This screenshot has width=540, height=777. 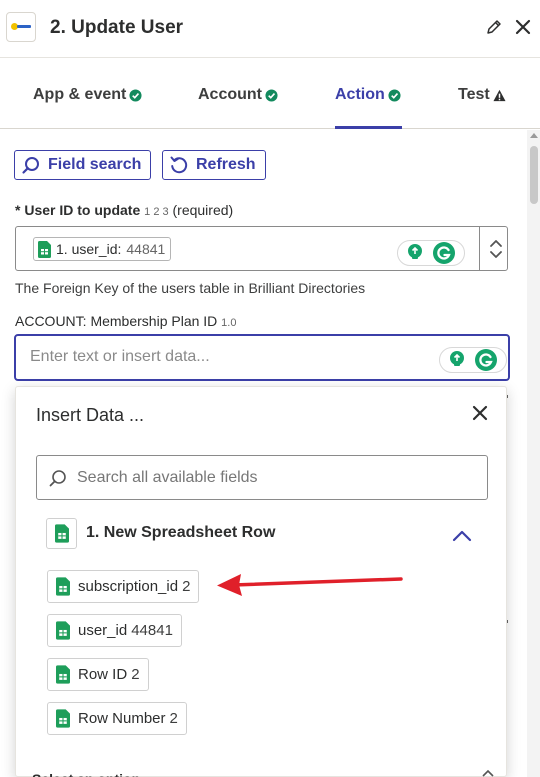 What do you see at coordinates (128, 586) in the screenshot?
I see `field-name: subscription_id` at bounding box center [128, 586].